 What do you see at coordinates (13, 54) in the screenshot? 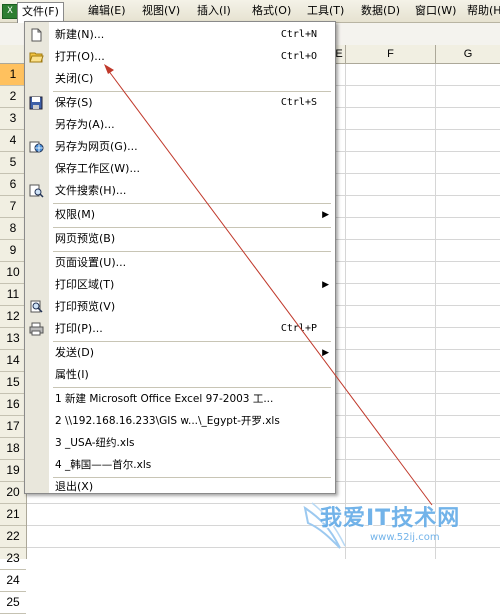
I see `select-all-corner` at bounding box center [13, 54].